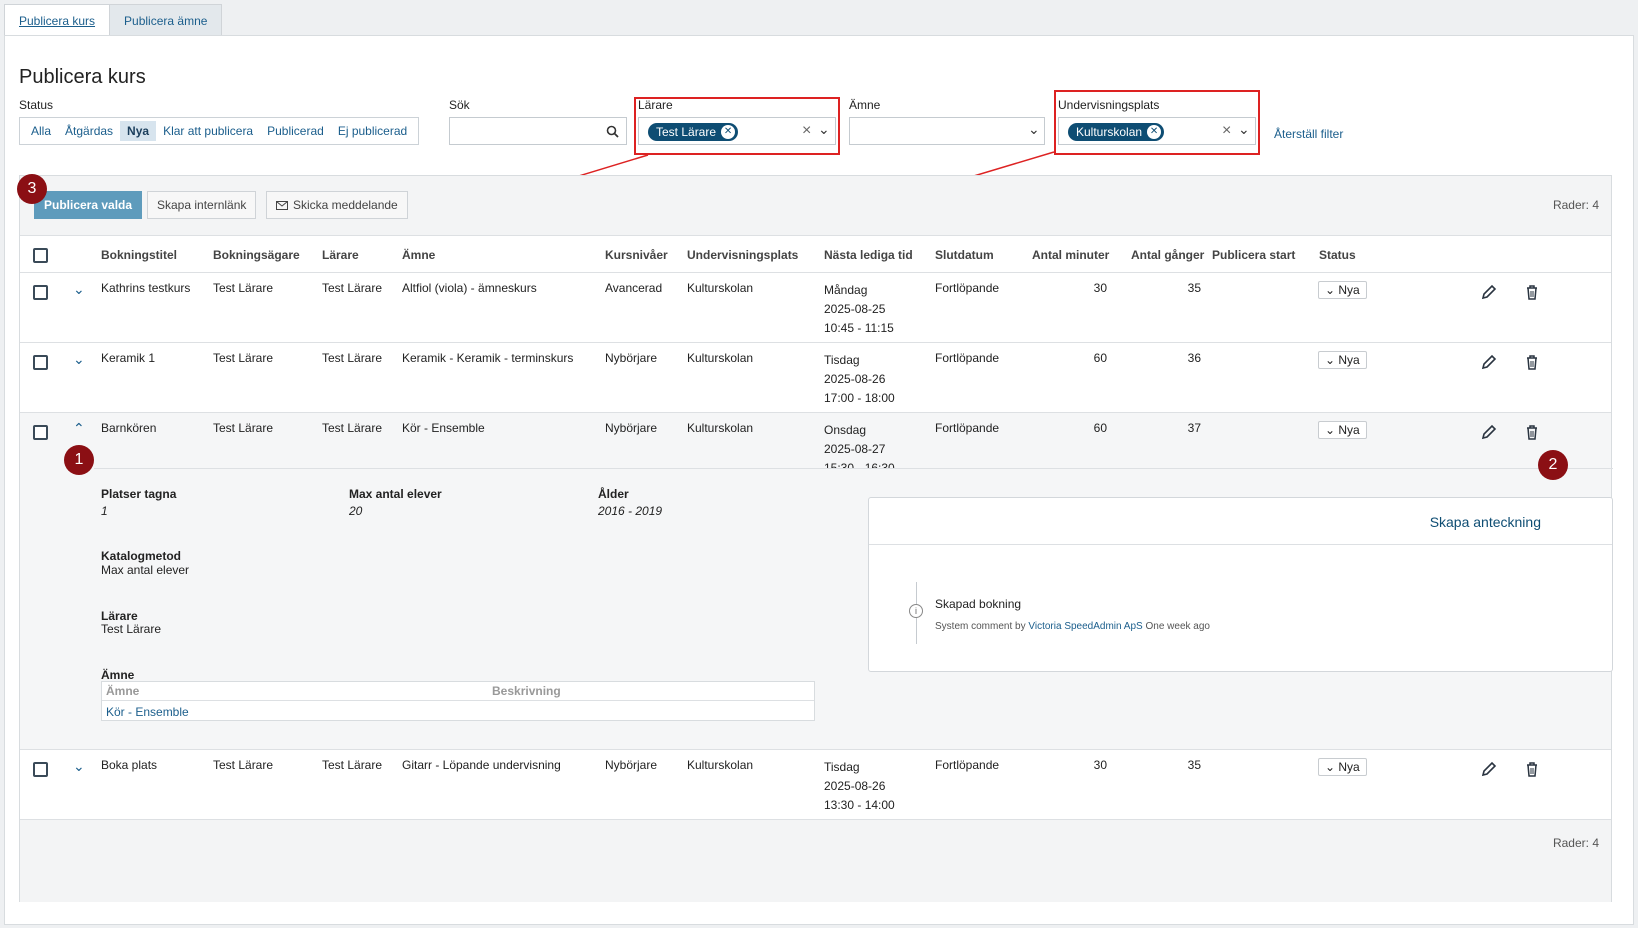 The height and width of the screenshot is (928, 1638). I want to click on row-next-day: Onsdag, so click(845, 430).